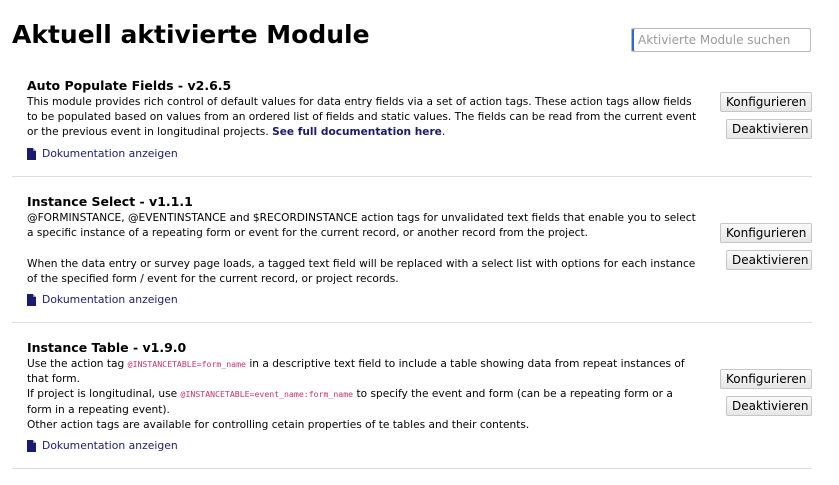  What do you see at coordinates (129, 85) in the screenshot?
I see `module-title: Auto Populate Fields - v2.6.5` at bounding box center [129, 85].